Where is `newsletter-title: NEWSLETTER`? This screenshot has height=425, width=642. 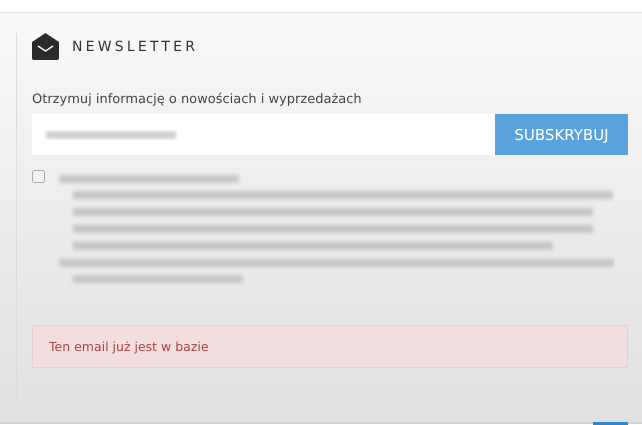
newsletter-title: NEWSLETTER is located at coordinates (135, 46).